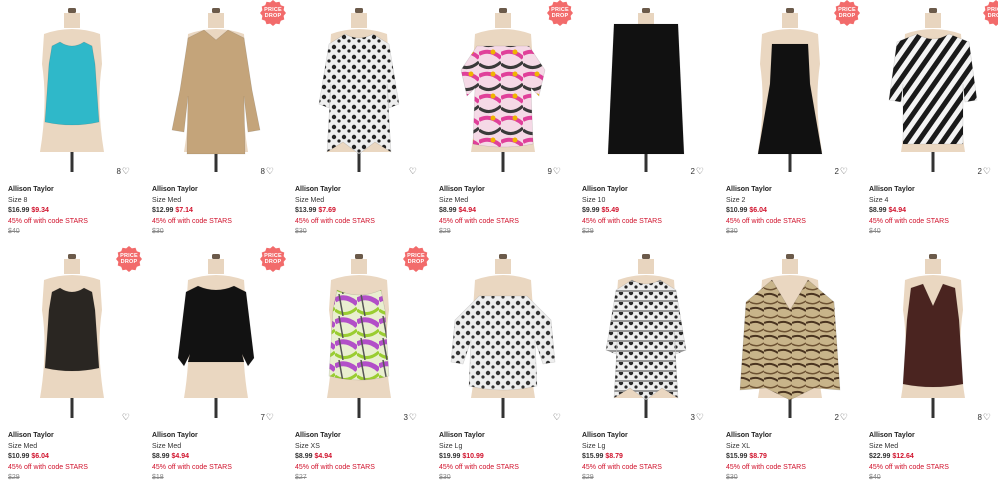 The width and height of the screenshot is (998, 503). What do you see at coordinates (847, 13) in the screenshot?
I see `price-drop-text: PRICEDROP` at bounding box center [847, 13].